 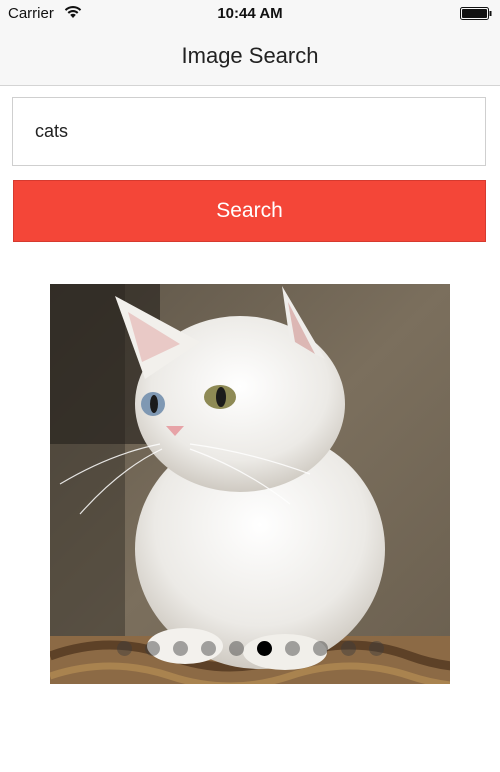 I want to click on status-bar: Carrier 10:44 AM, so click(x=250, y=14).